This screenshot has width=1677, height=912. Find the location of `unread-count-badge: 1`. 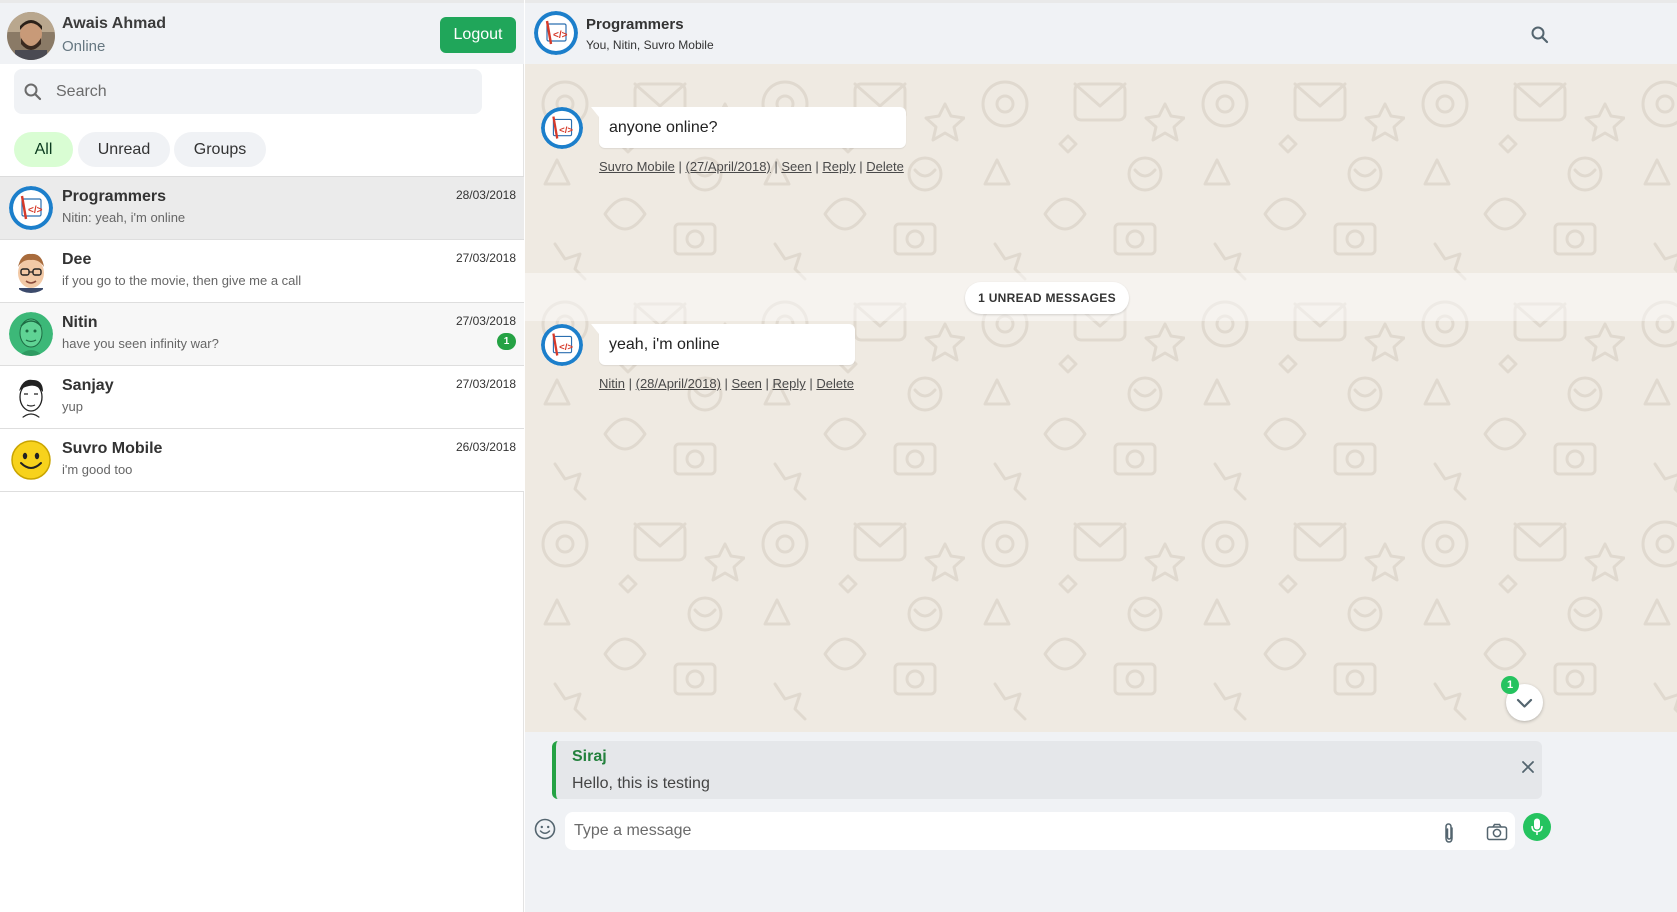

unread-count-badge: 1 is located at coordinates (506, 341).